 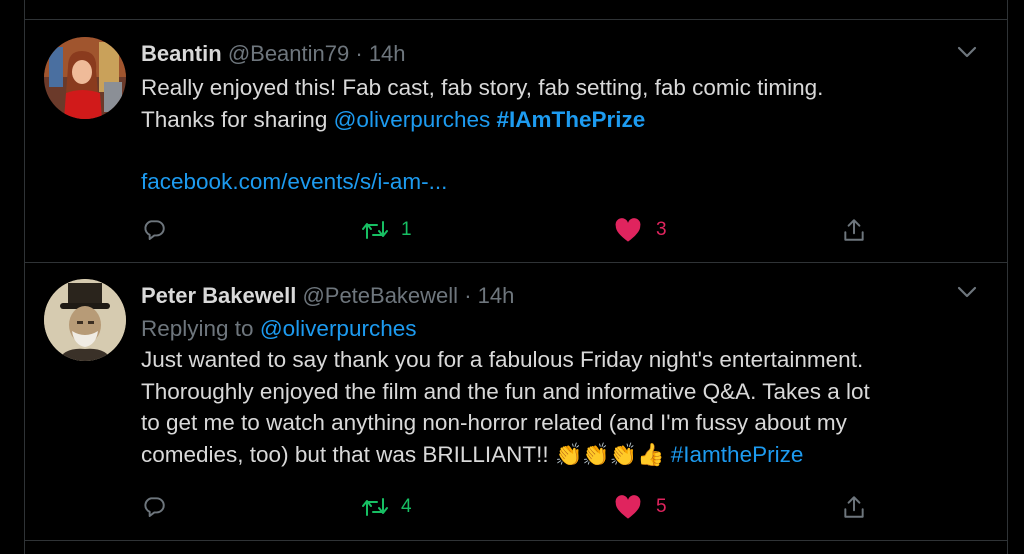 I want to click on retweet-button: 4, so click(x=386, y=507).